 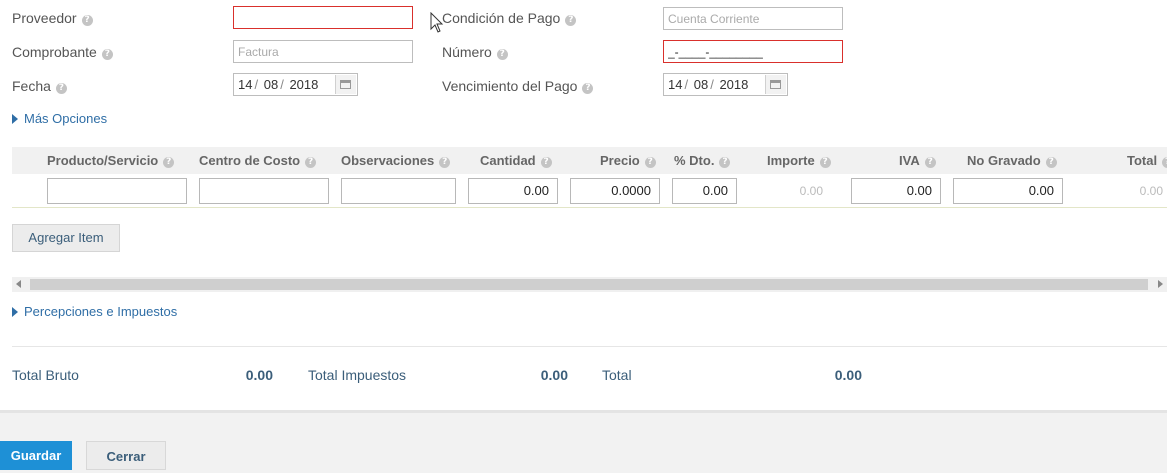 I want to click on row-importe-value: 0.00, so click(x=811, y=191).